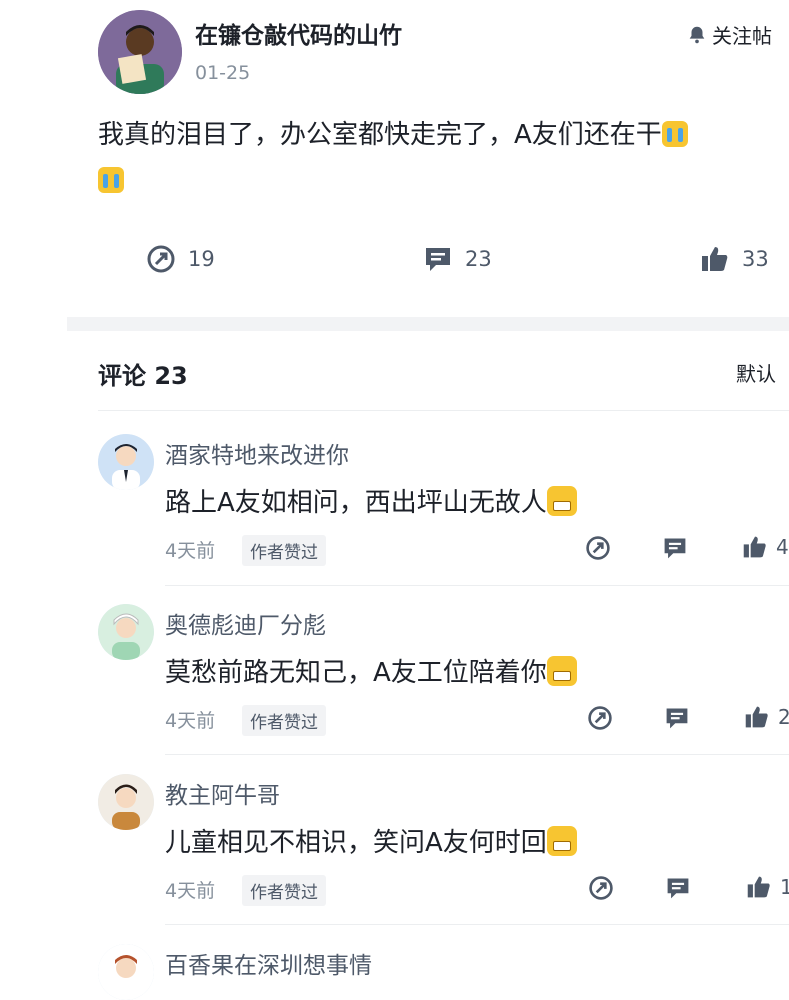  I want to click on comment-like-button: 4, so click(765, 547).